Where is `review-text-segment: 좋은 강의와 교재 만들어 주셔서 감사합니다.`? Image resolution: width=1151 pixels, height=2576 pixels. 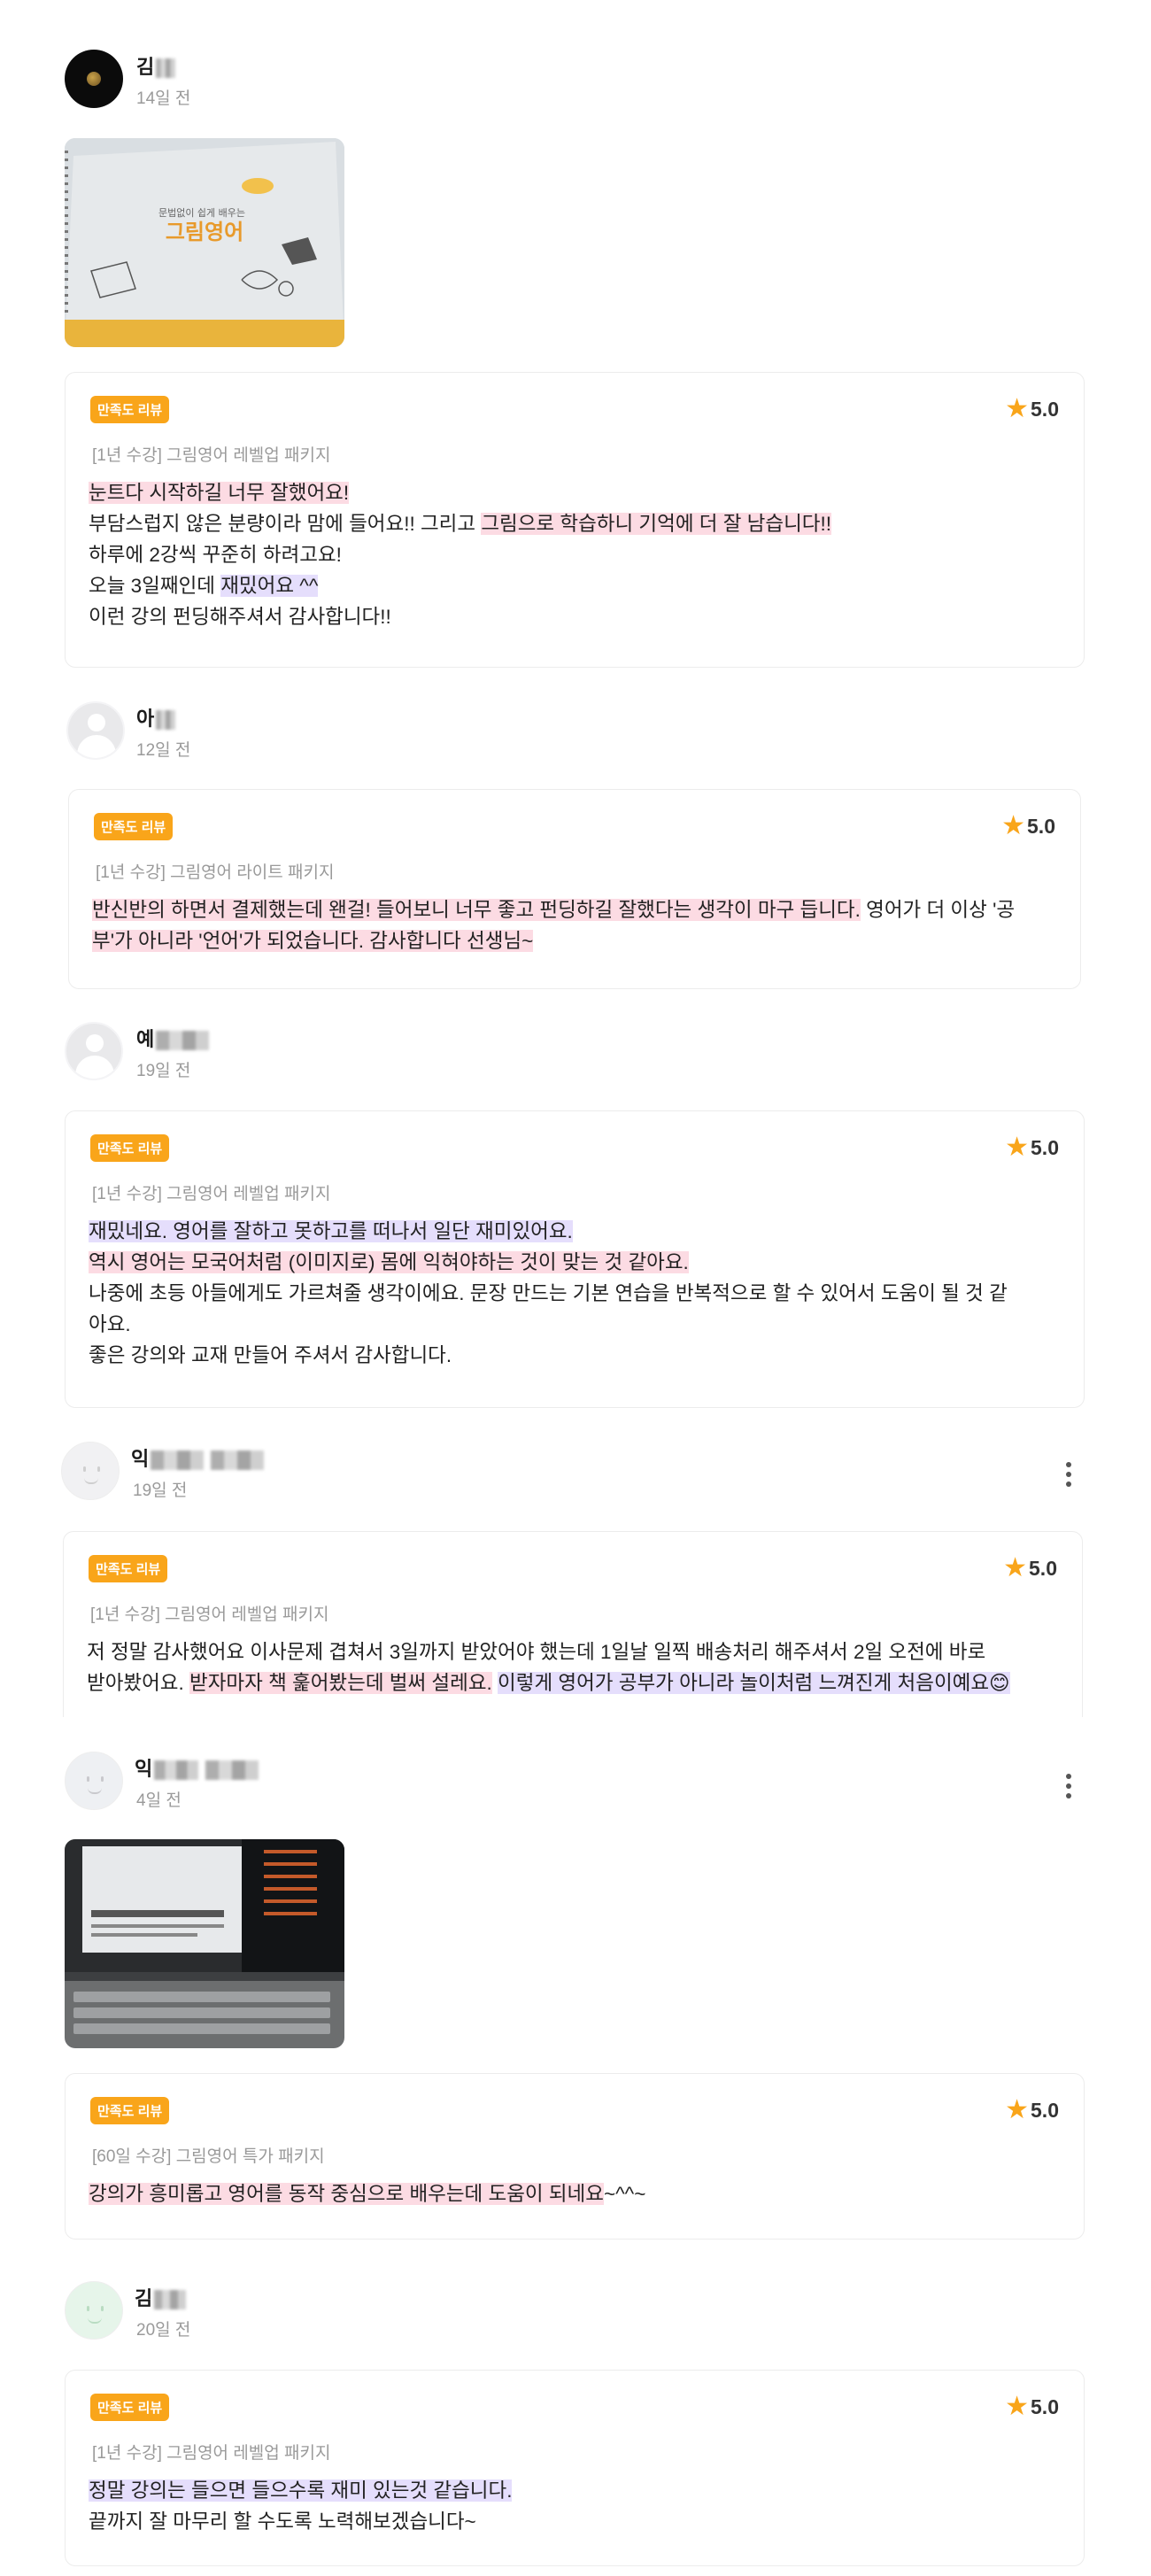
review-text-segment: 좋은 강의와 교재 만들어 주셔서 감사합니다. is located at coordinates (270, 1355).